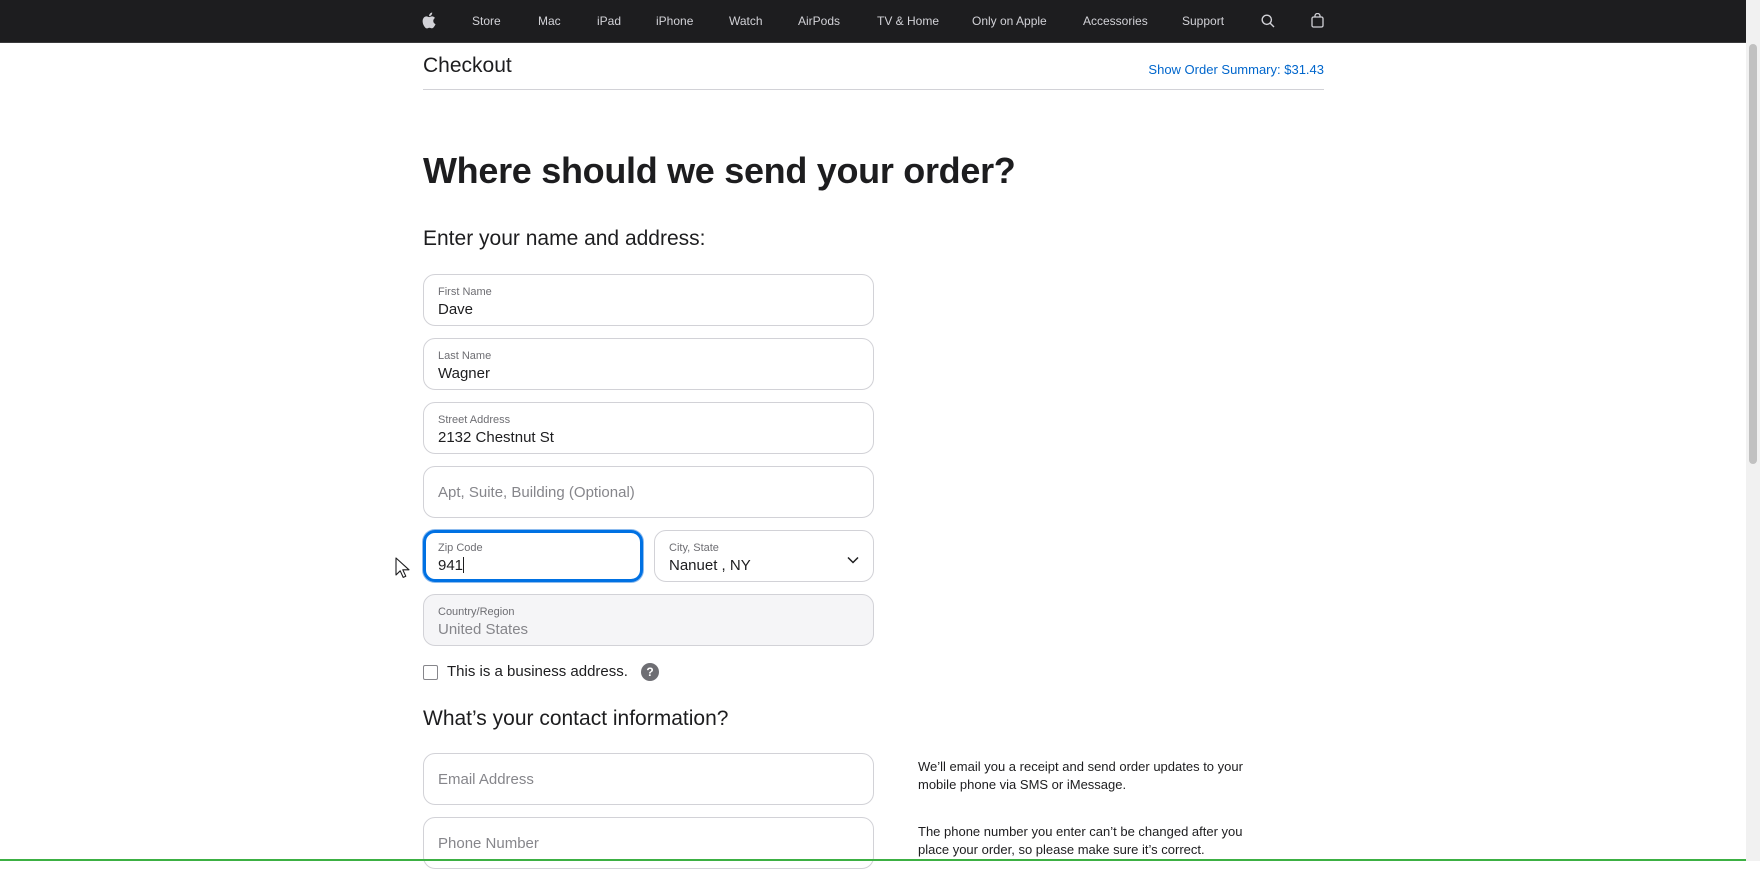 This screenshot has height=869, width=1760. I want to click on last-name-value: Wagner, so click(464, 373).